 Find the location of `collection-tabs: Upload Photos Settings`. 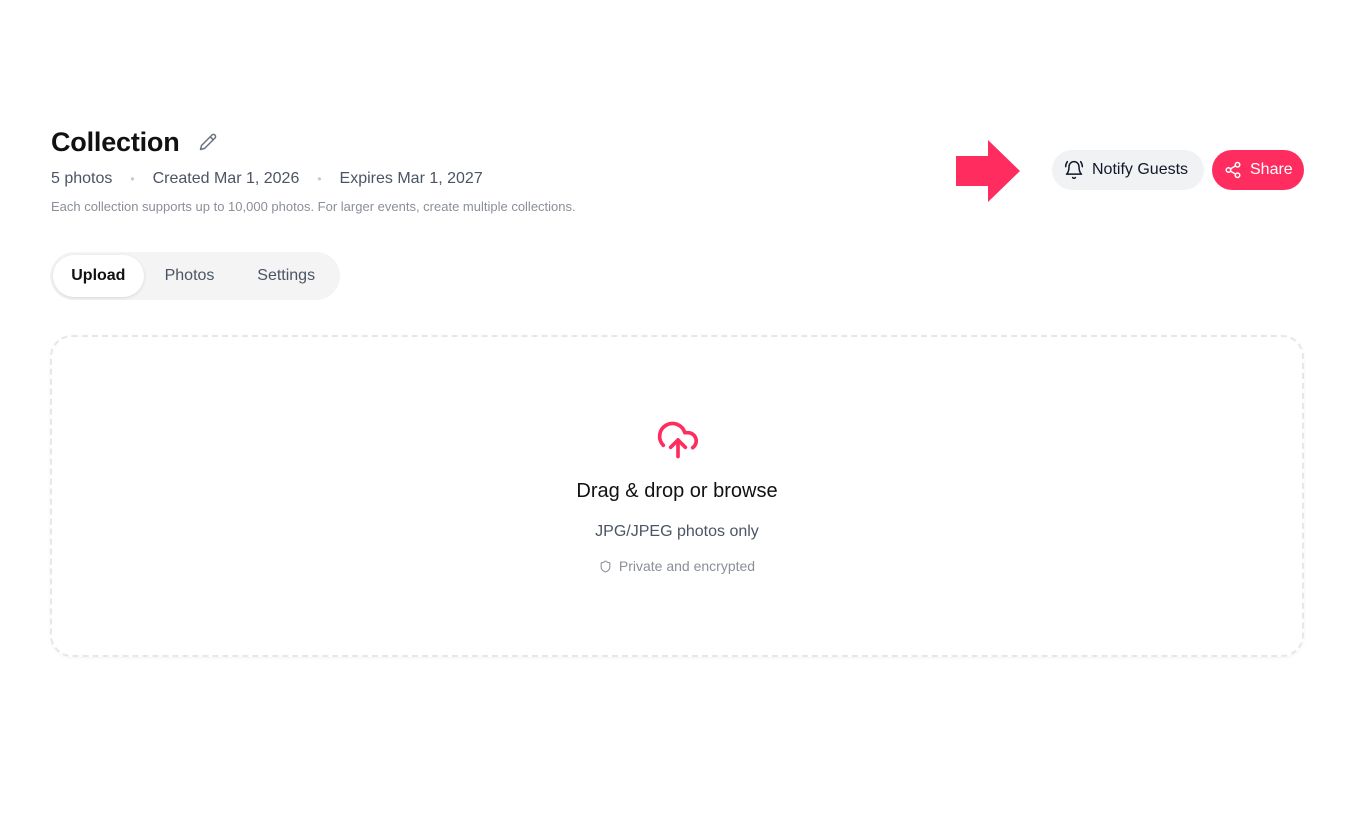

collection-tabs: Upload Photos Settings is located at coordinates (195, 276).